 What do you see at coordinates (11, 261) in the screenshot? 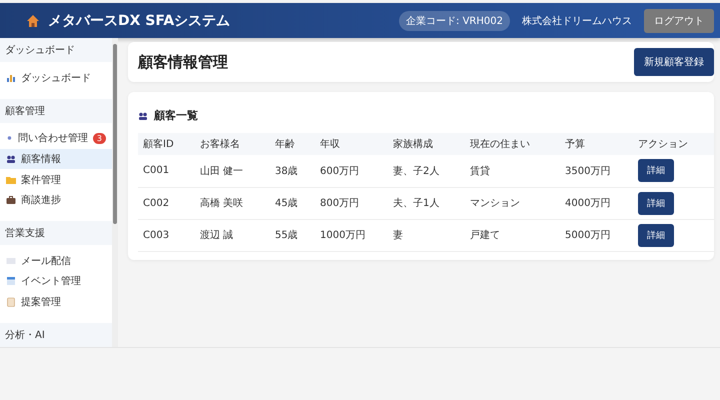
I see `envelope-icon` at bounding box center [11, 261].